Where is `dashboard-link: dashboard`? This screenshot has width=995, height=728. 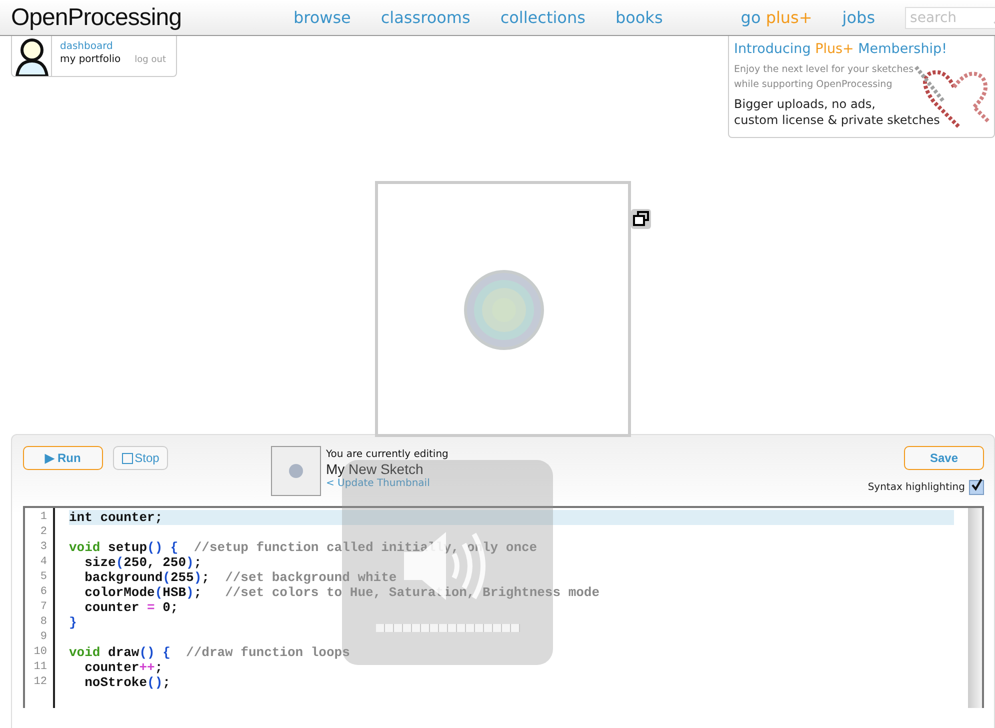
dashboard-link: dashboard is located at coordinates (113, 46).